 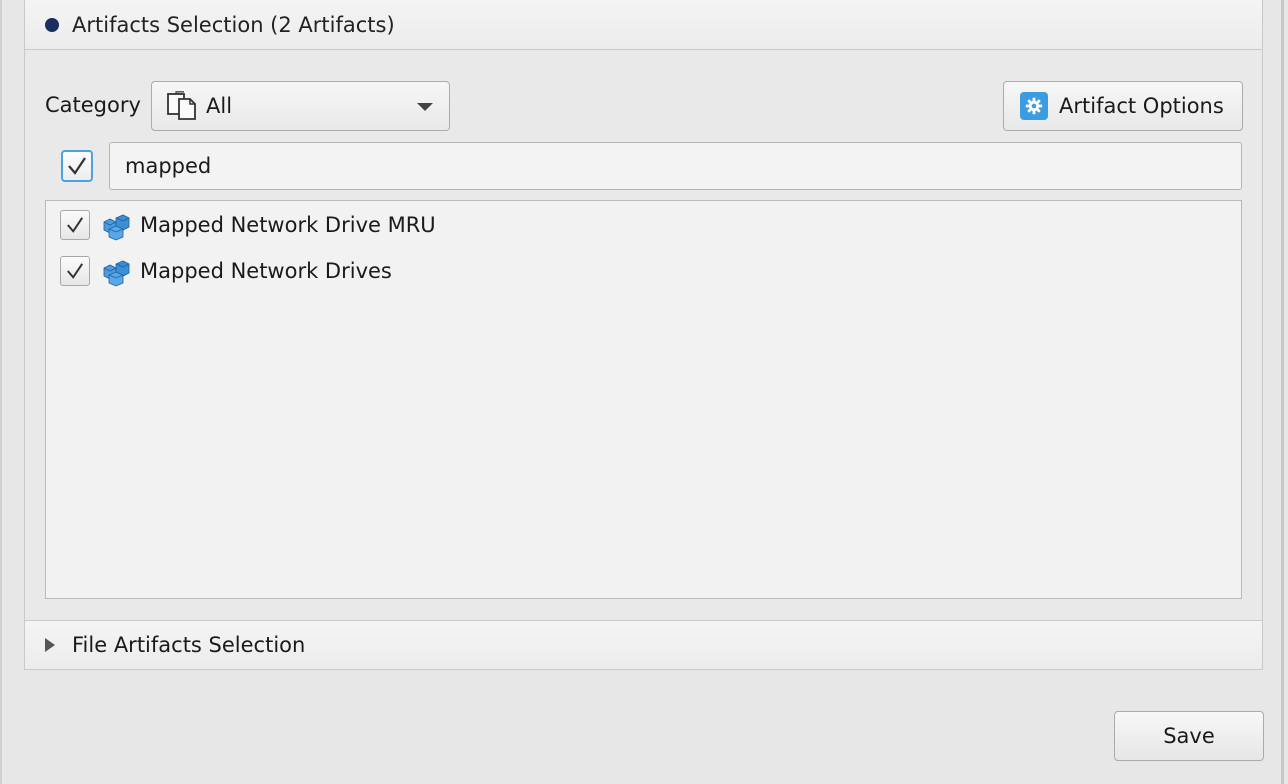 What do you see at coordinates (50, 645) in the screenshot?
I see `chevron-right-icon` at bounding box center [50, 645].